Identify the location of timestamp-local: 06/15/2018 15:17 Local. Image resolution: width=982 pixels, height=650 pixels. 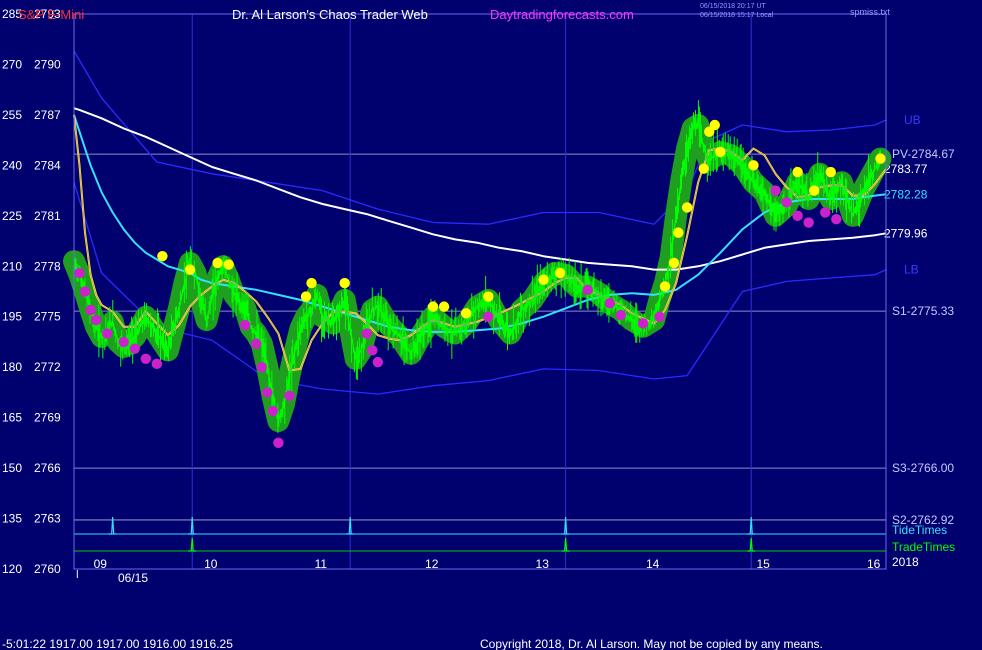
(737, 15).